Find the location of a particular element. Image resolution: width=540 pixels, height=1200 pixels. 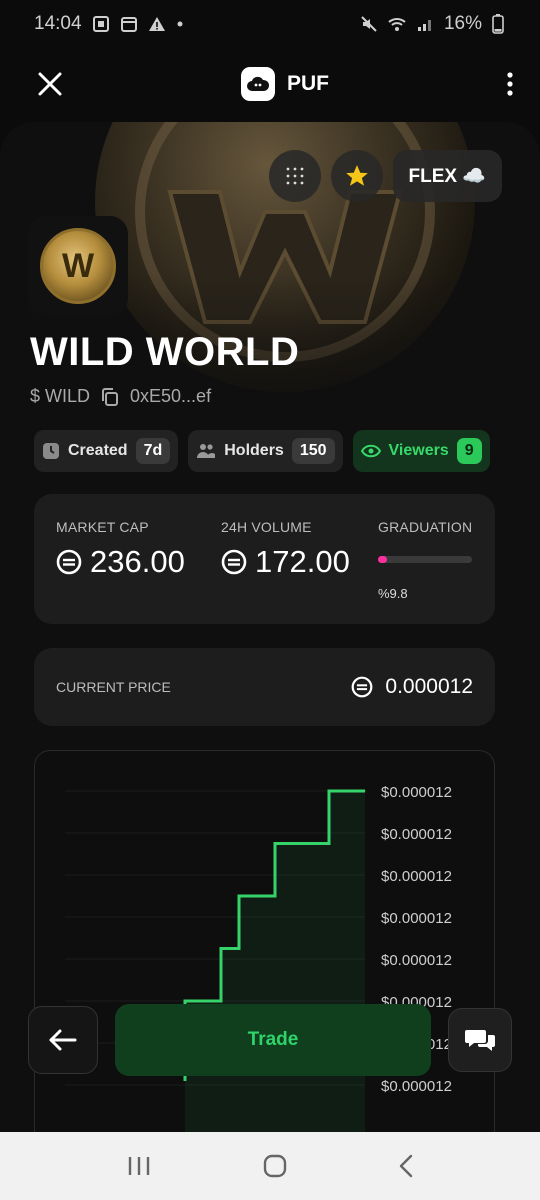

copy-icon is located at coordinates (110, 397).